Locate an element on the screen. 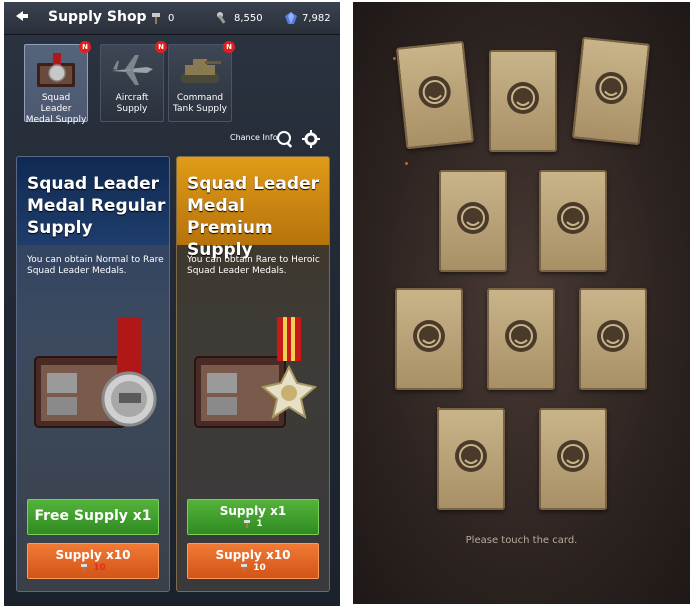 This screenshot has width=694, height=606. medal-briefcase-icon is located at coordinates (95, 372).